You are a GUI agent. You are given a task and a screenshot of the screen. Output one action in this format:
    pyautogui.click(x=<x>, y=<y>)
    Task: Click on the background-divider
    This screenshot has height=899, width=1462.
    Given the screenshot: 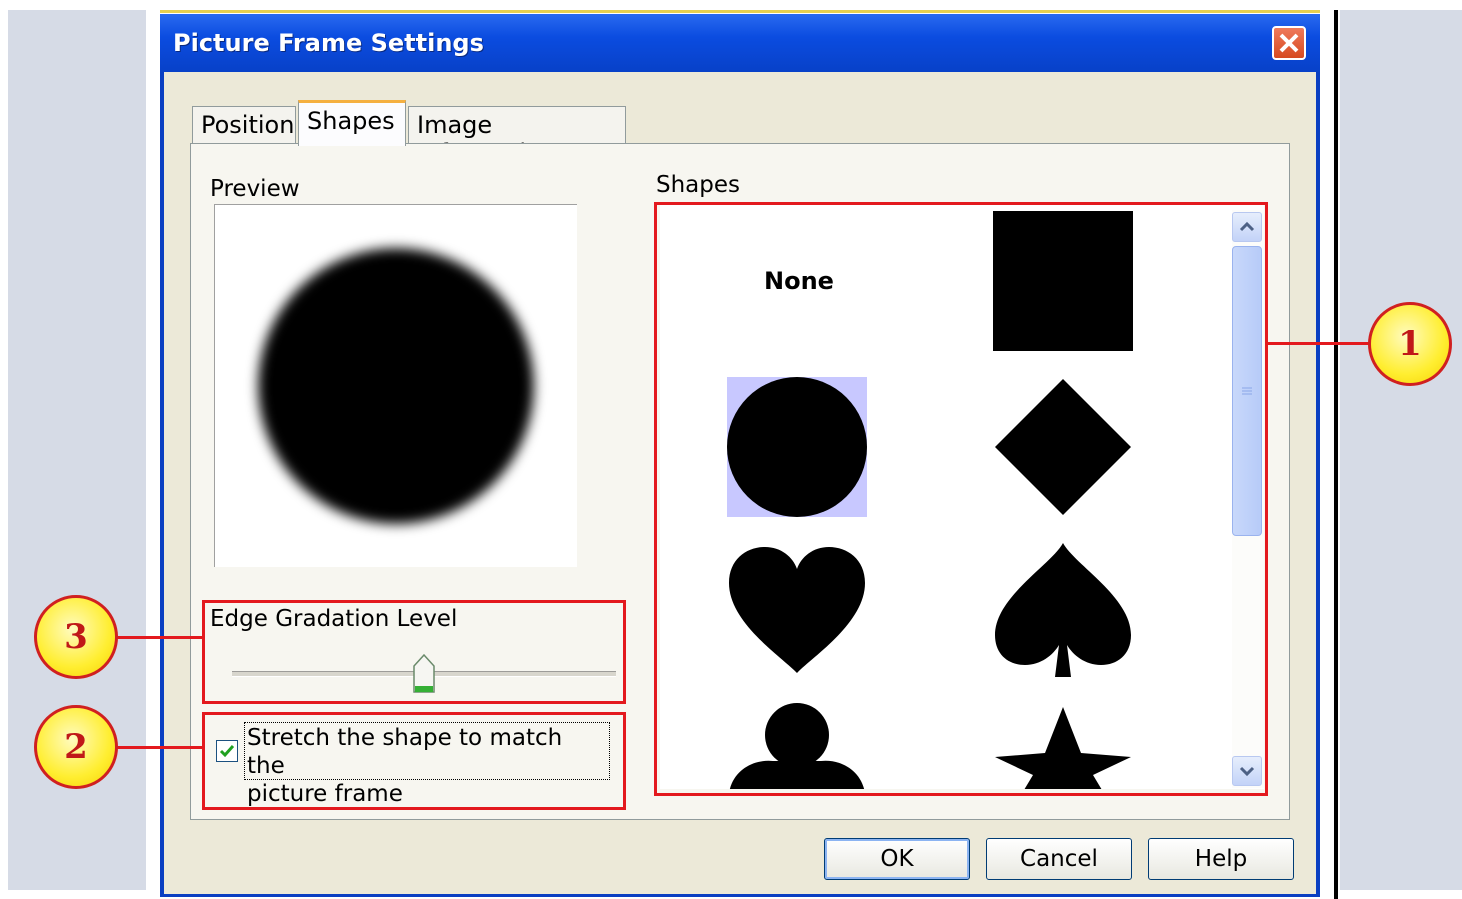 What is the action you would take?
    pyautogui.click(x=1336, y=454)
    